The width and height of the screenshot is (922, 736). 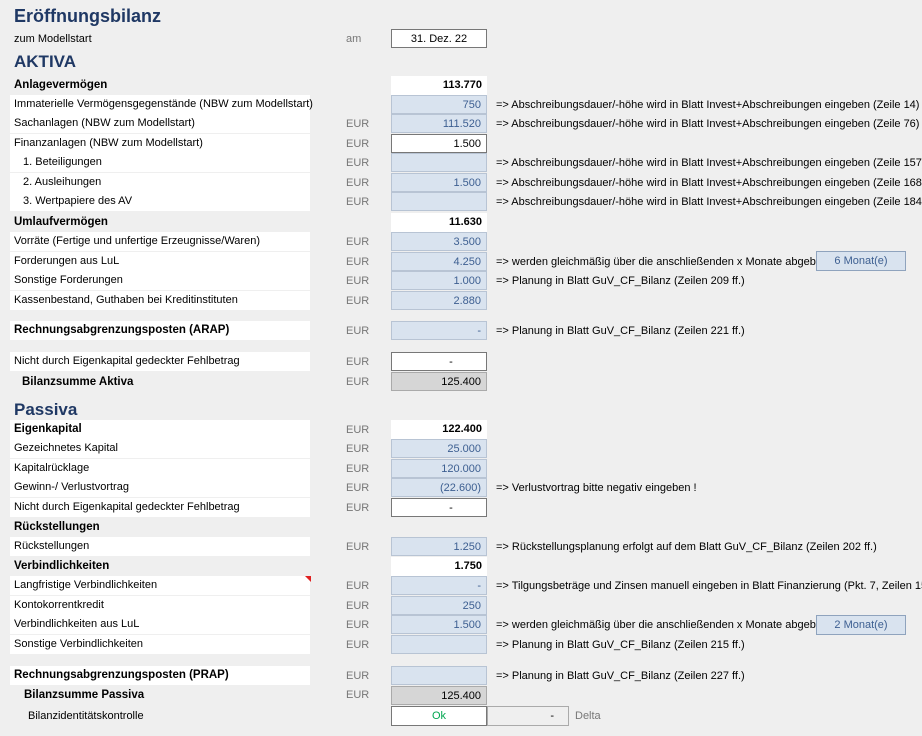 I want to click on ford-value: 4.250, so click(x=439, y=261).